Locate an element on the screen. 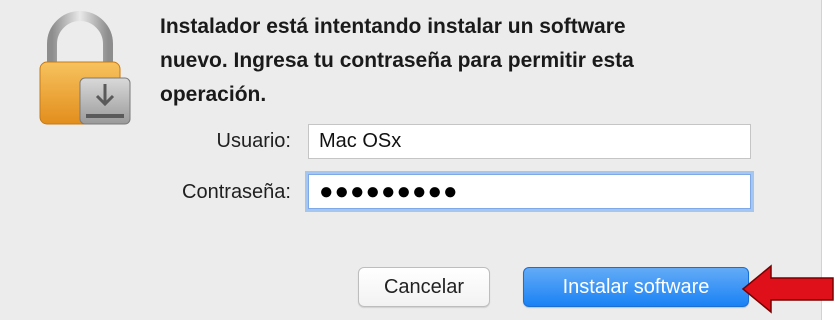 The width and height of the screenshot is (835, 320). username-value: Mac OSx is located at coordinates (360, 141).